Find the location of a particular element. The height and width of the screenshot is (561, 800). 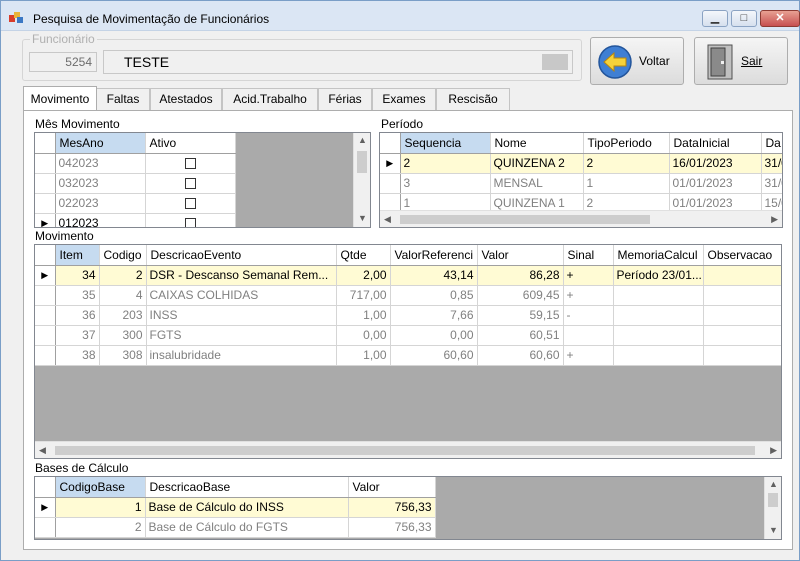

periodo-nome-cell: MENSAL is located at coordinates (537, 183).